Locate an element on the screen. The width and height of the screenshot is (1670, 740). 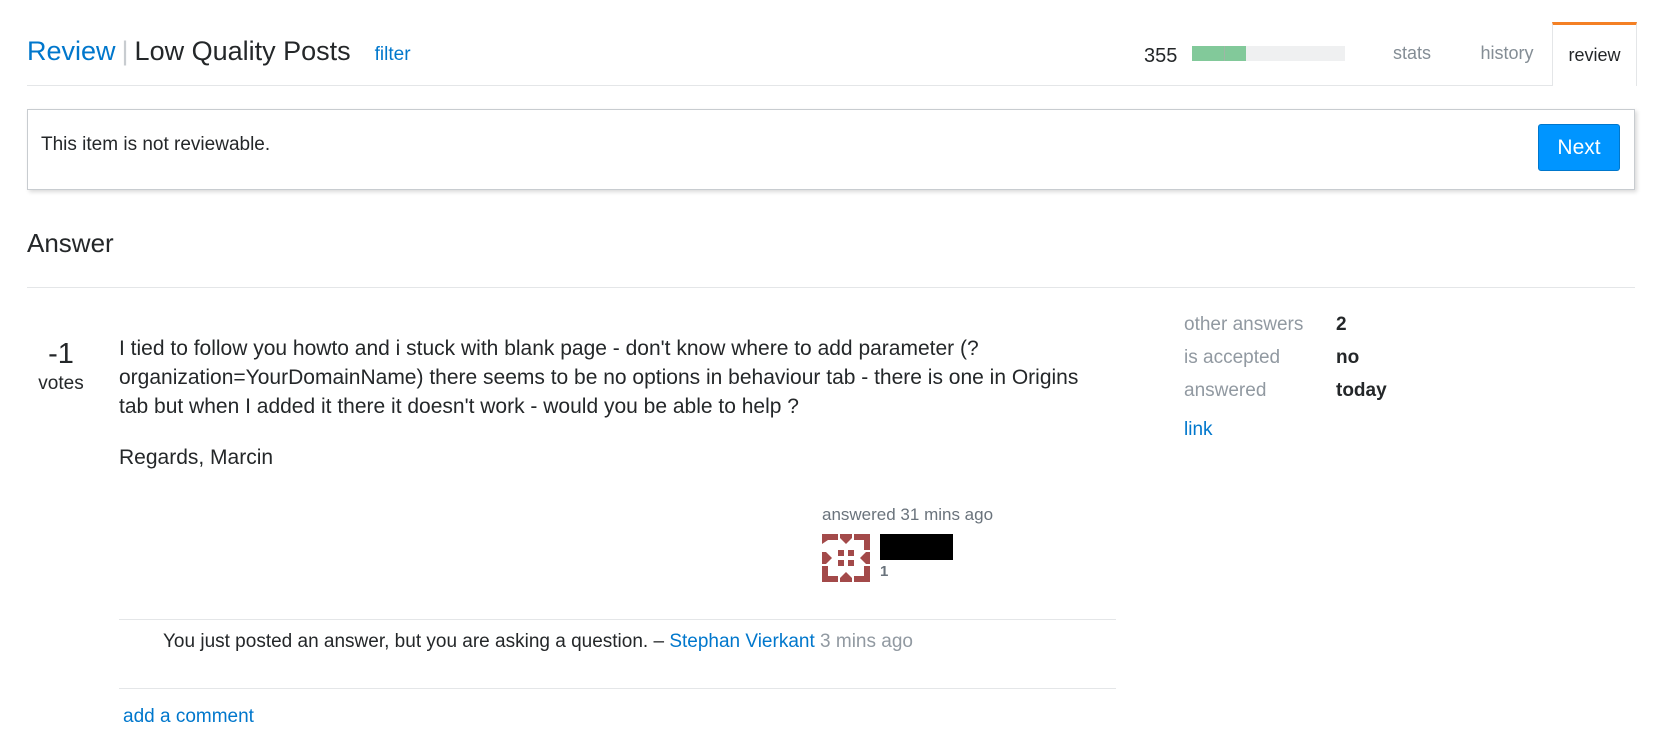
review-notice: This item is not reviewable. Next is located at coordinates (831, 149).